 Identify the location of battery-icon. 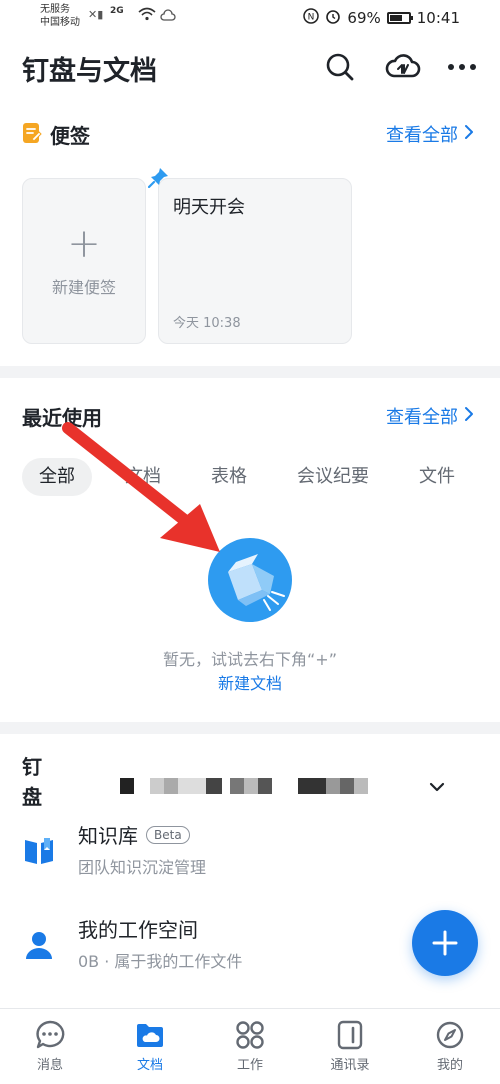
(399, 18).